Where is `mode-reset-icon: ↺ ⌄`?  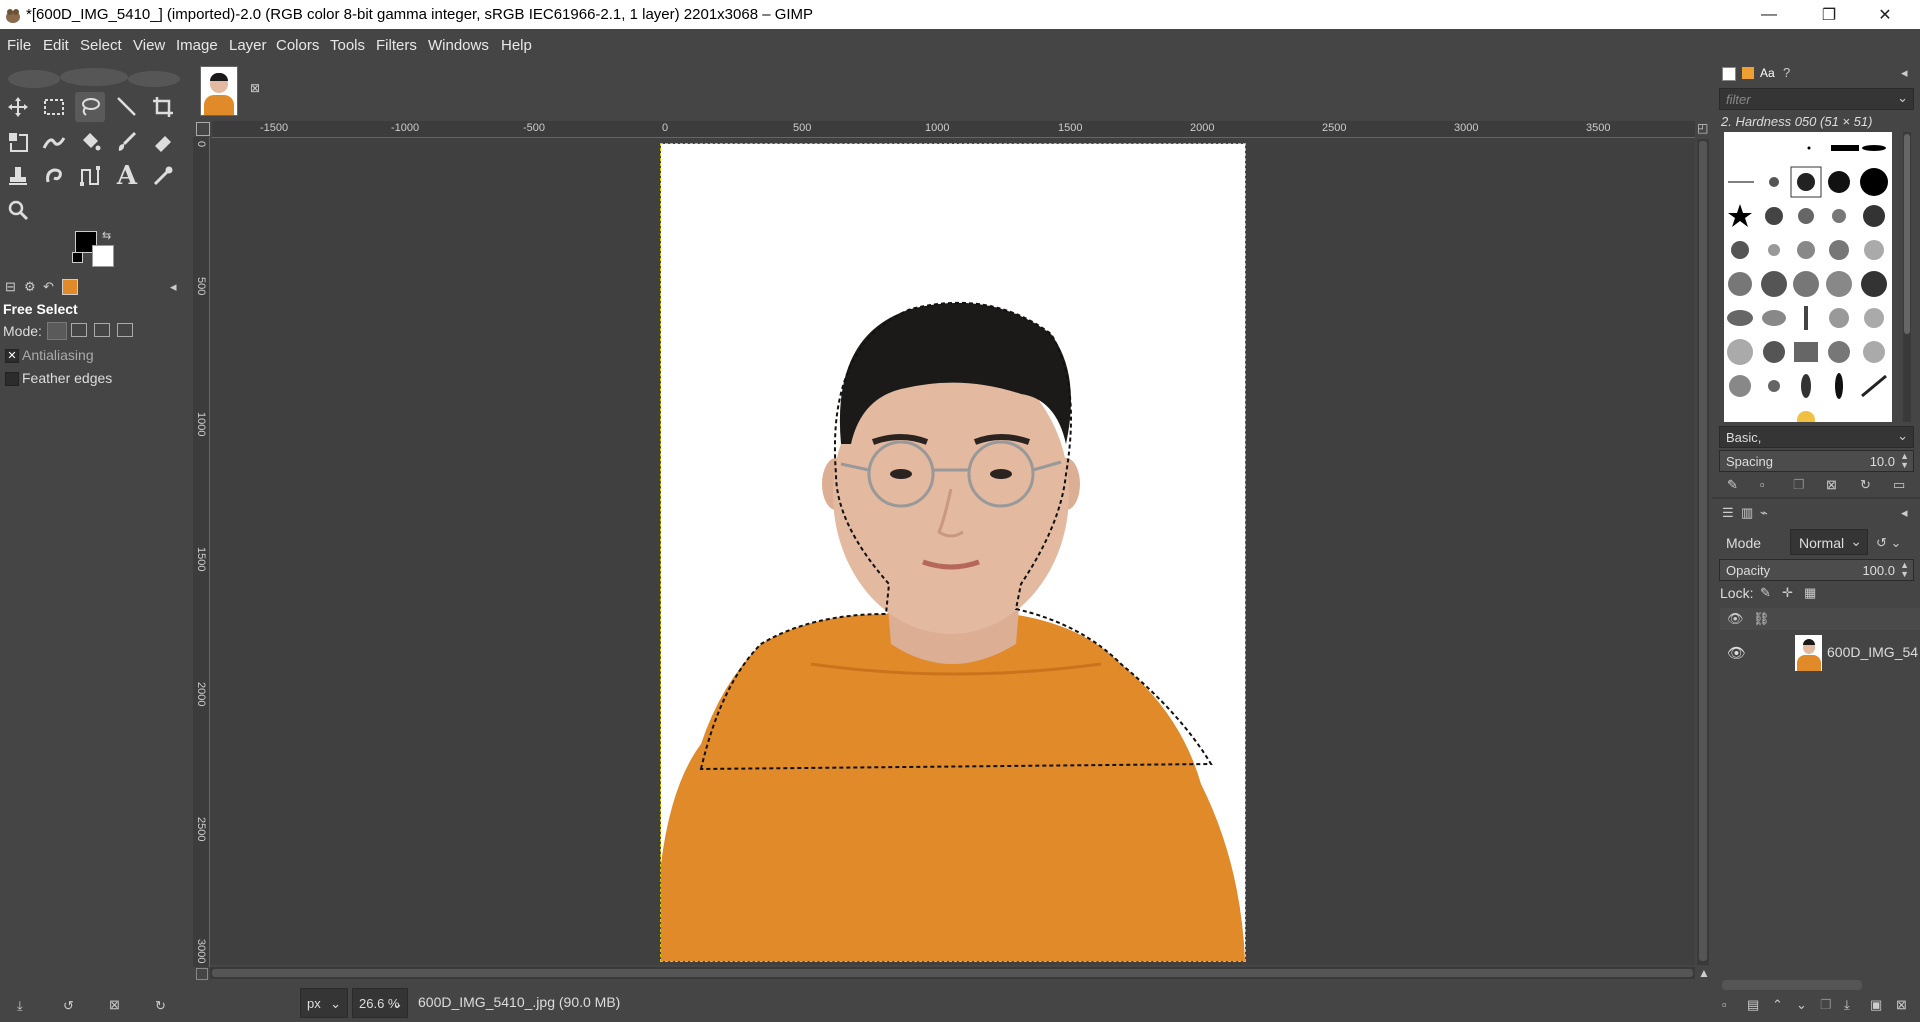
mode-reset-icon: ↺ ⌄ is located at coordinates (1888, 543).